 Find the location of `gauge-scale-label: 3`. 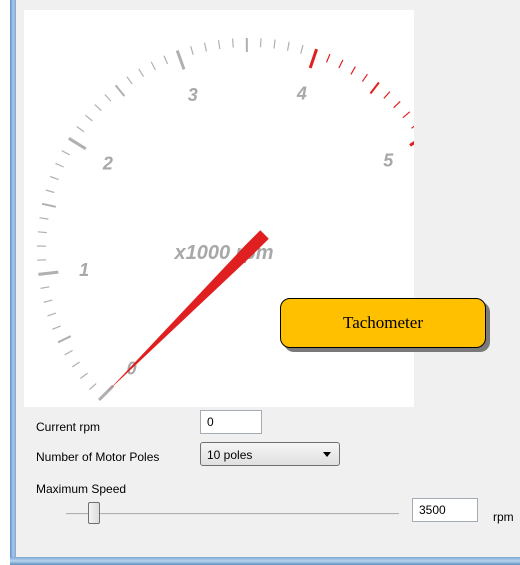

gauge-scale-label: 3 is located at coordinates (193, 95).